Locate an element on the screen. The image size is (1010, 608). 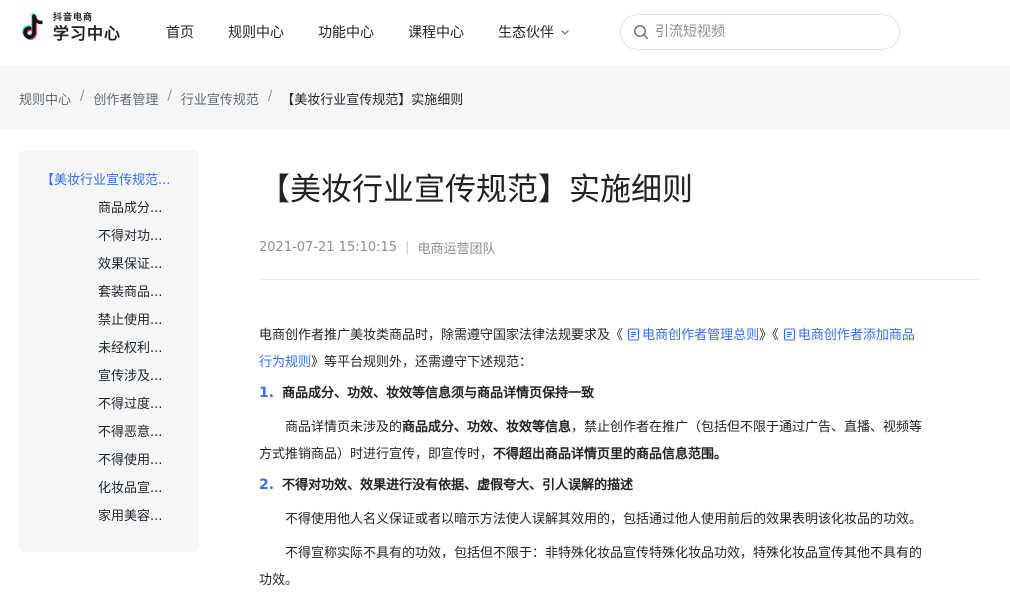
link-creator-general-rules: 电商创作者管理总则 is located at coordinates (693, 335).